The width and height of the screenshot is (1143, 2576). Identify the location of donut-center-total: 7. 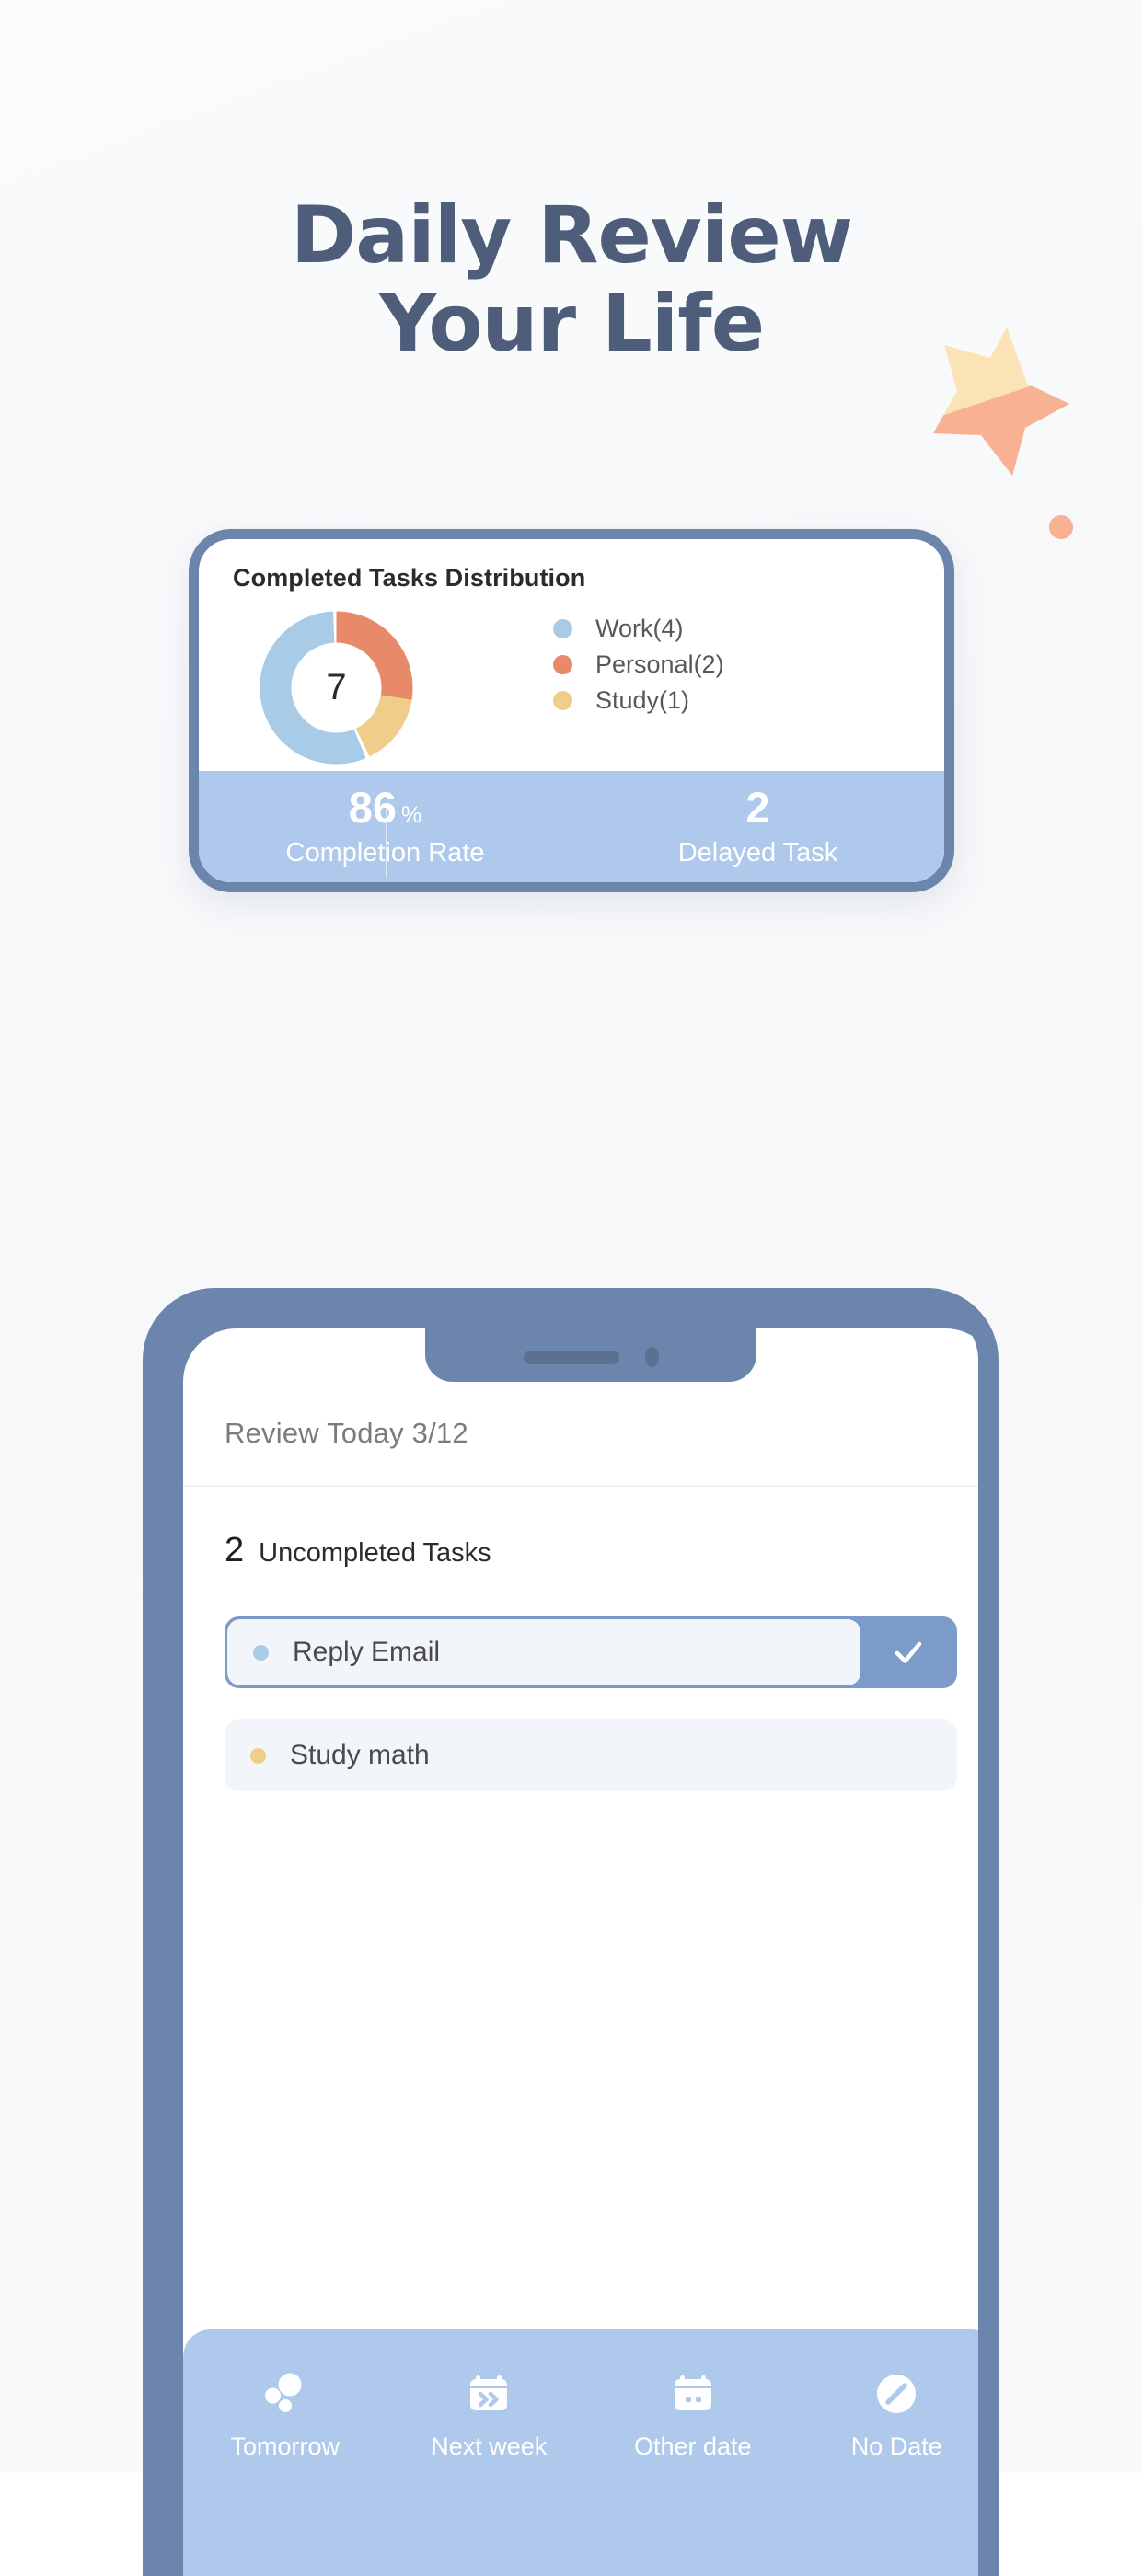
(336, 687).